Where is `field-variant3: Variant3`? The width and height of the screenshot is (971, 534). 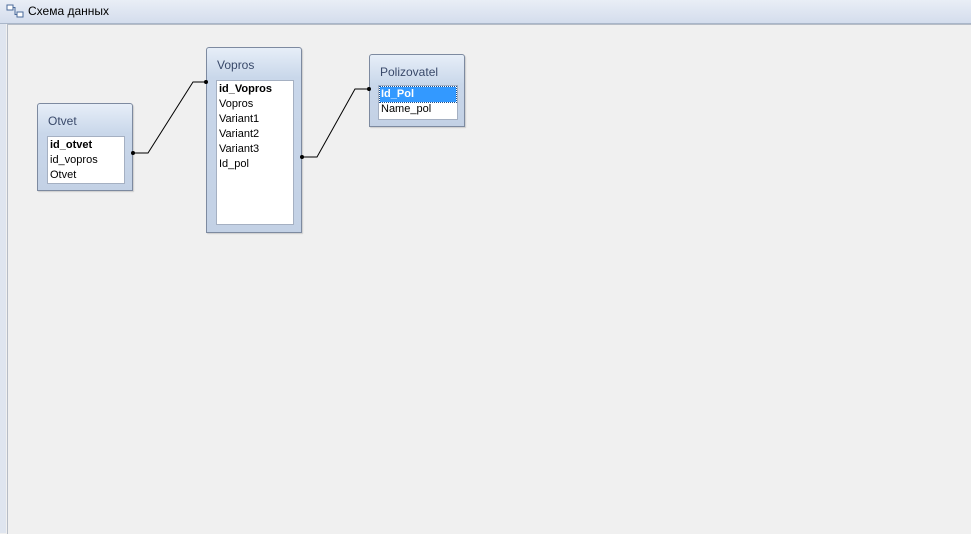 field-variant3: Variant3 is located at coordinates (255, 149).